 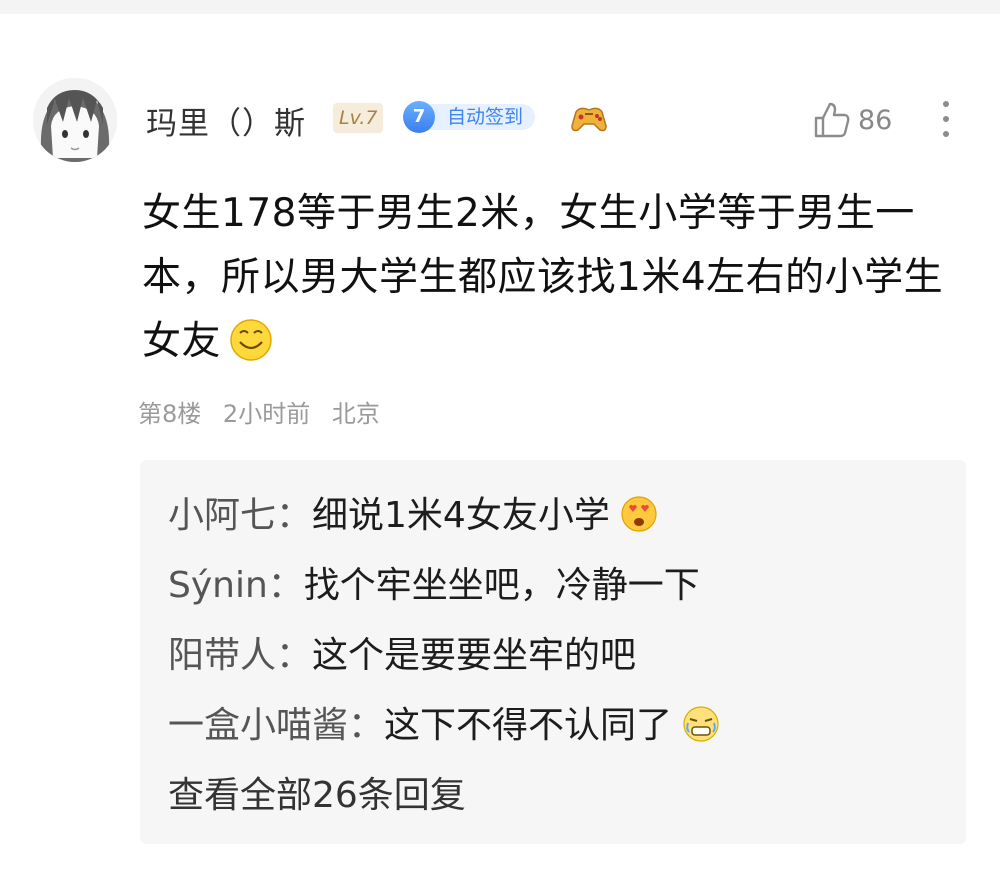 What do you see at coordinates (226, 120) in the screenshot?
I see `username: 玛里（）斯` at bounding box center [226, 120].